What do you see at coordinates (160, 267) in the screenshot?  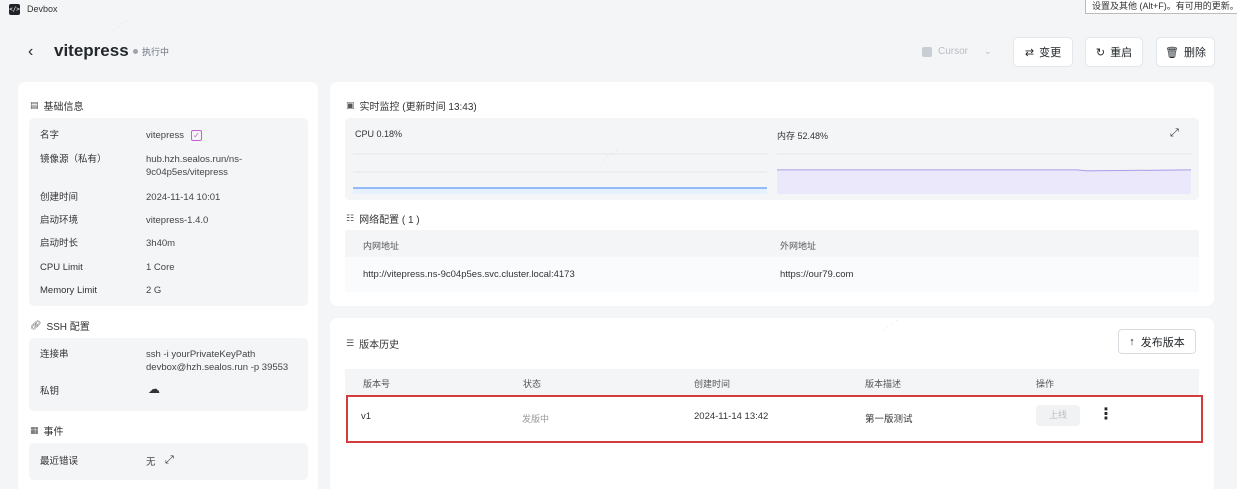 I see `info-value-cpu: 1 Core` at bounding box center [160, 267].